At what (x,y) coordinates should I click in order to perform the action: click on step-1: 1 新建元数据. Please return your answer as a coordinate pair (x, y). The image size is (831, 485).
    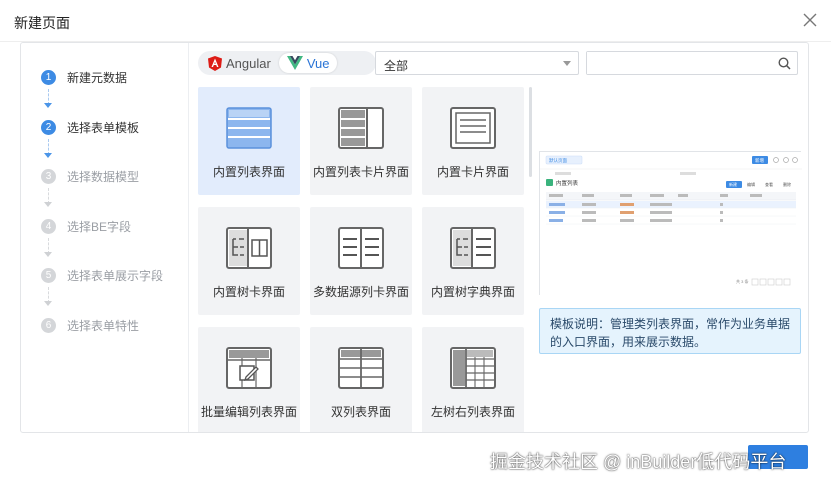
    Looking at the image, I should click on (84, 77).